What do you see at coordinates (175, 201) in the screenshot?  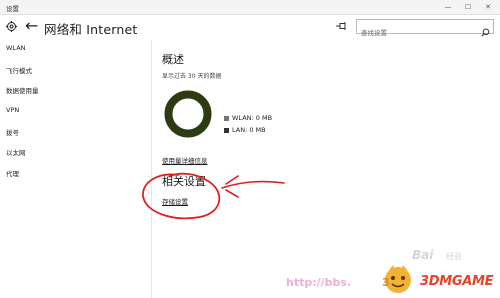 I see `storage-settings-link: 存储设置` at bounding box center [175, 201].